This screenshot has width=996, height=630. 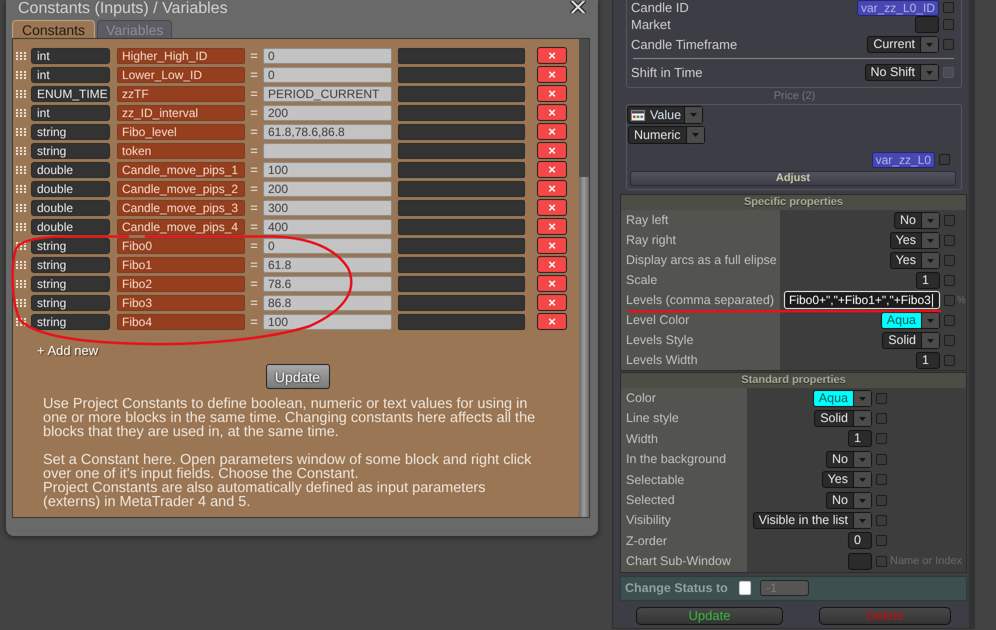 What do you see at coordinates (54, 29) in the screenshot?
I see `tab: Constants` at bounding box center [54, 29].